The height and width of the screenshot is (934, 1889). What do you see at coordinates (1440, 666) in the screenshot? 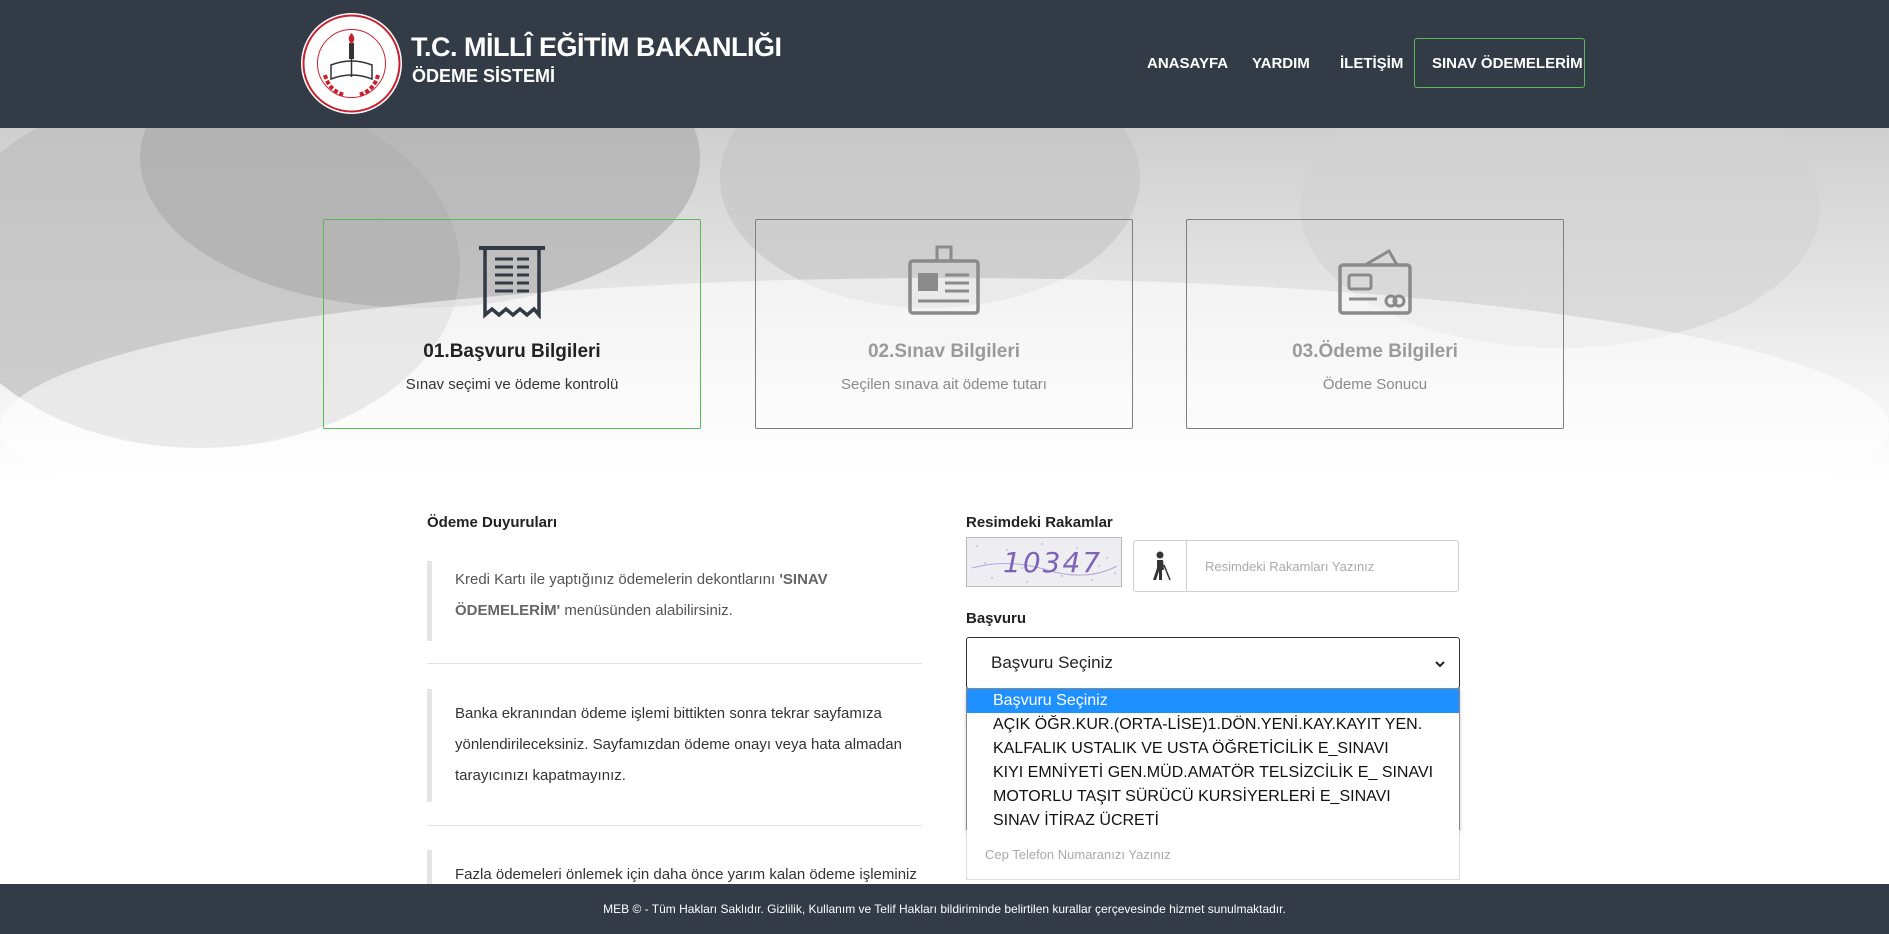
I see `chevron-down-icon` at bounding box center [1440, 666].